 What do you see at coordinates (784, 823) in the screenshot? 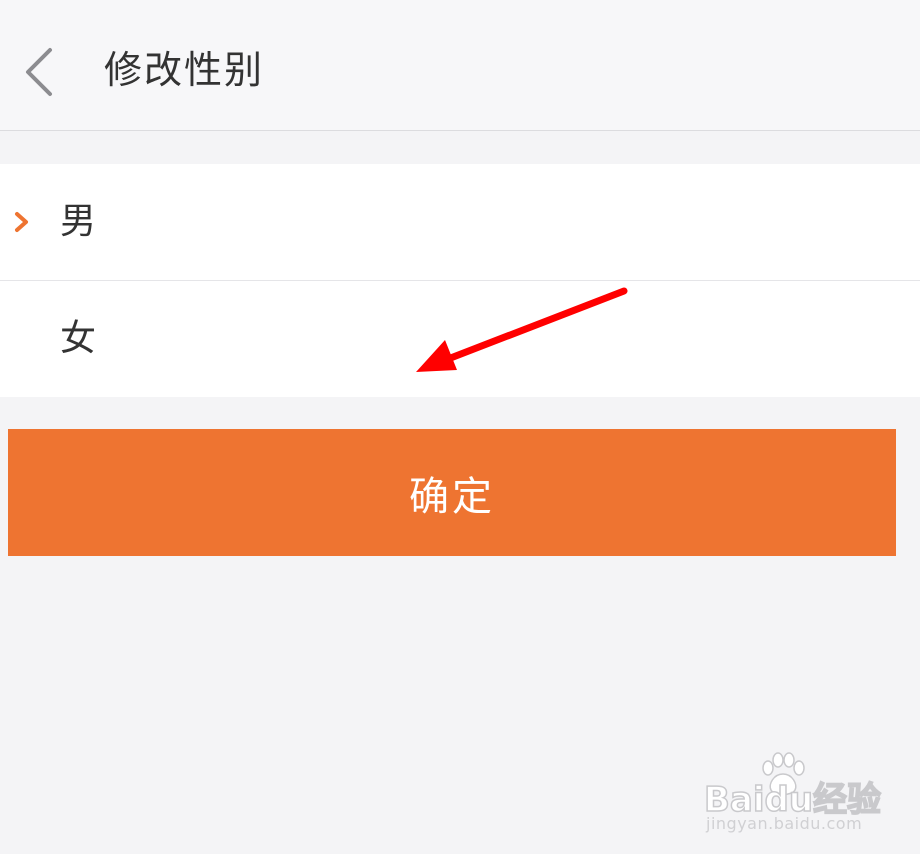
I see `watermark-url: jingyan.baidu.com` at bounding box center [784, 823].